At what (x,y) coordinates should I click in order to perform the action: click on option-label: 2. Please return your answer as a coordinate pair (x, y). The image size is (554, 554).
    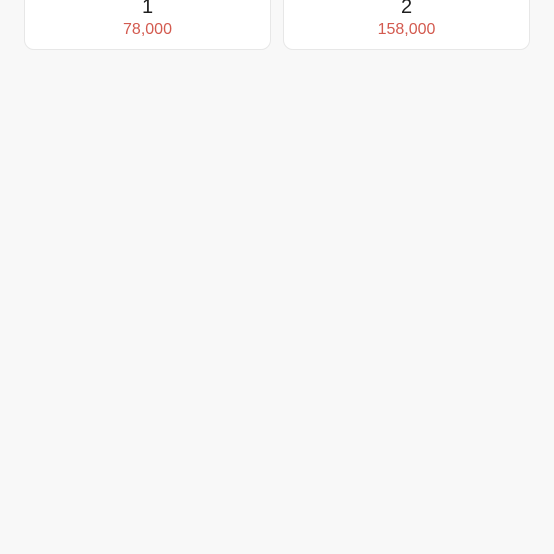
    Looking at the image, I should click on (406, 9).